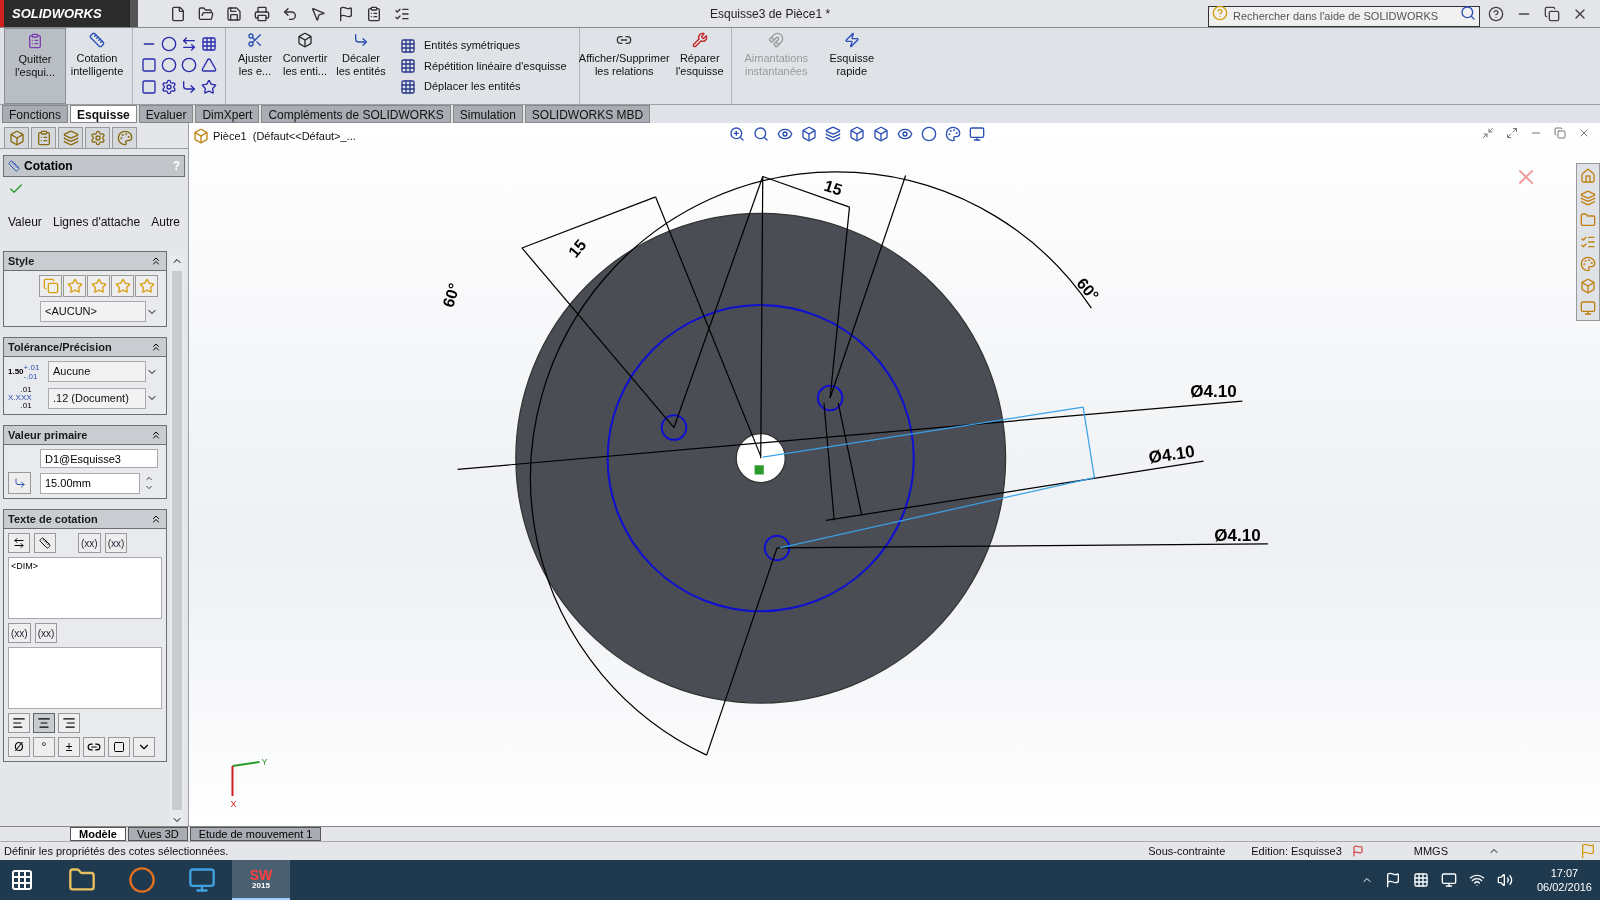  Describe the element at coordinates (69, 723) in the screenshot. I see `align-right-icon` at that location.